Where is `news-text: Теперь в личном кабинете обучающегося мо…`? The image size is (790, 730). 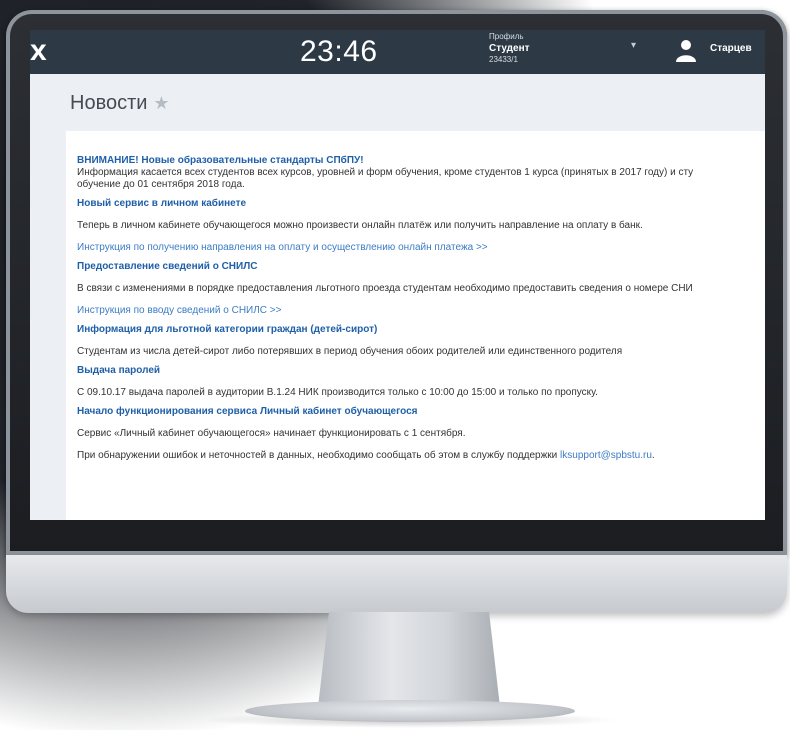 news-text: Теперь в личном кабинете обучающегося мо… is located at coordinates (360, 225).